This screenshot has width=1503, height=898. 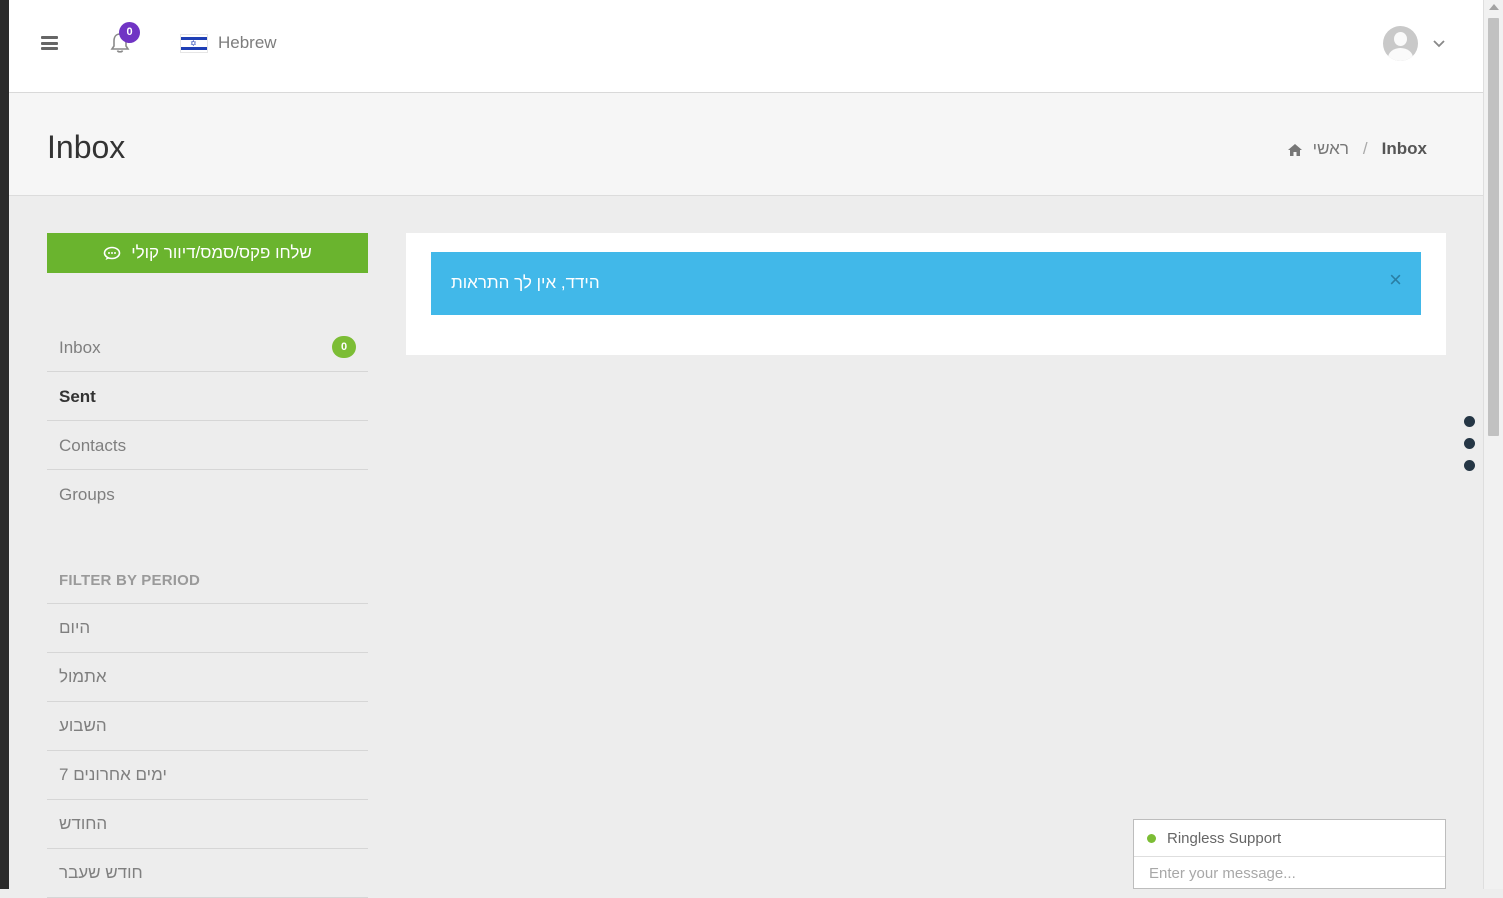 I want to click on info-alert: הידד, אין לך התראות ×, so click(x=926, y=283).